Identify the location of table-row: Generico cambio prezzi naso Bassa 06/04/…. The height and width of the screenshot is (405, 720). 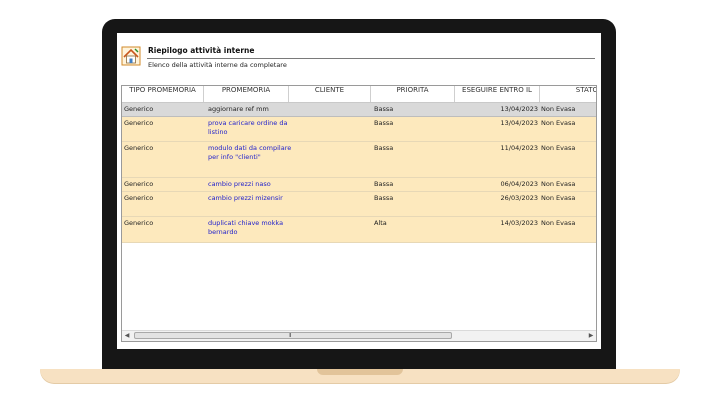
(359, 185).